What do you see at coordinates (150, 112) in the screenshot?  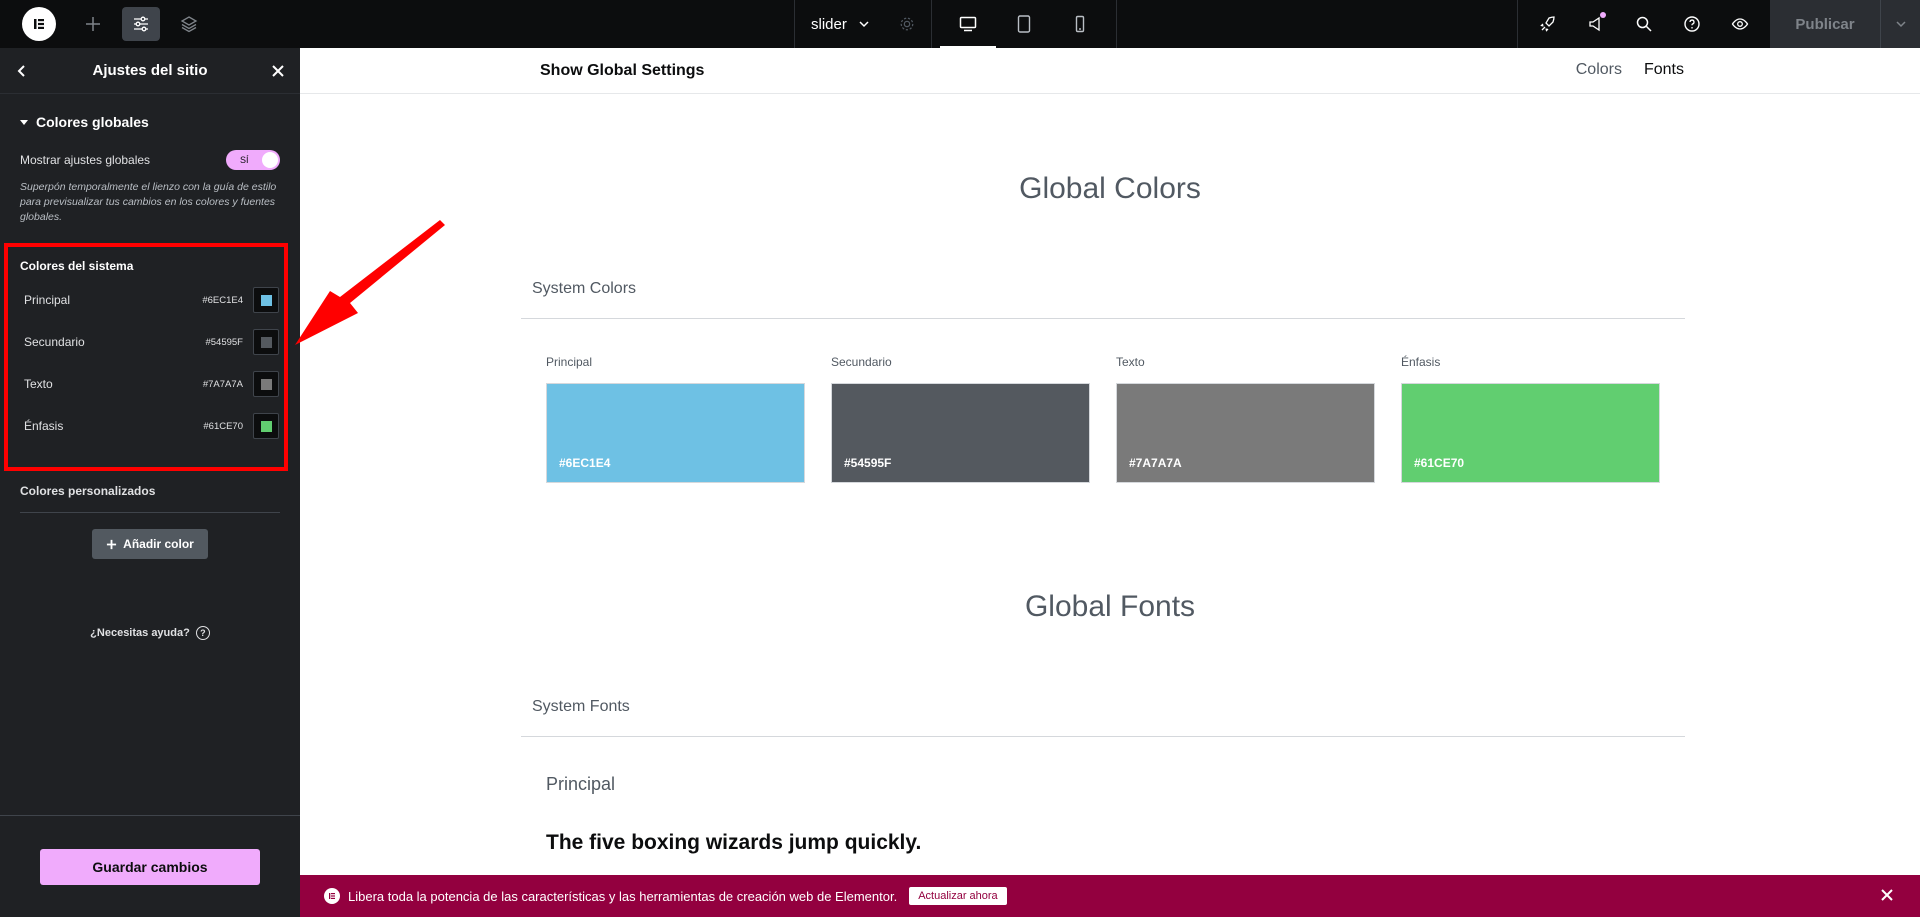 I see `global-colors-section-toggle: Colores globales` at bounding box center [150, 112].